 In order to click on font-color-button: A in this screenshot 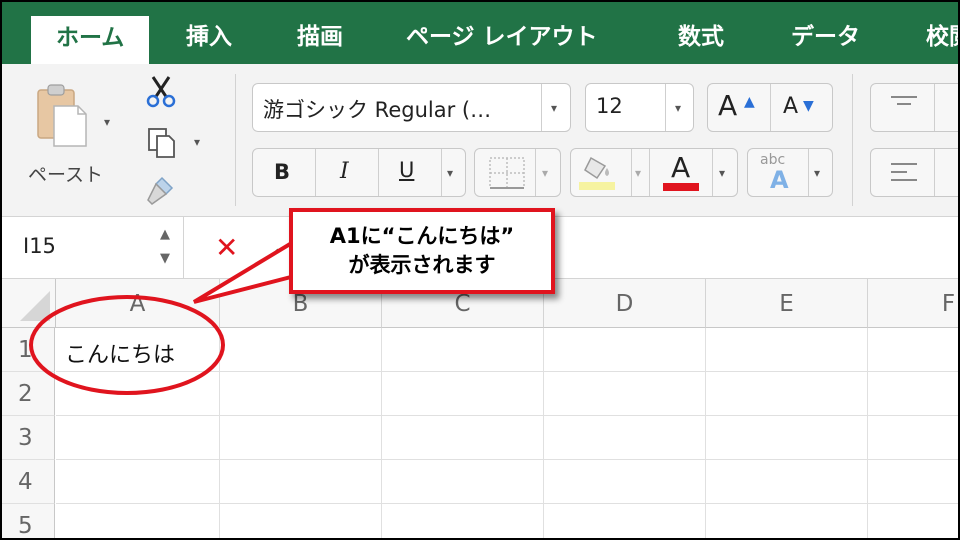, I will do `click(681, 172)`.